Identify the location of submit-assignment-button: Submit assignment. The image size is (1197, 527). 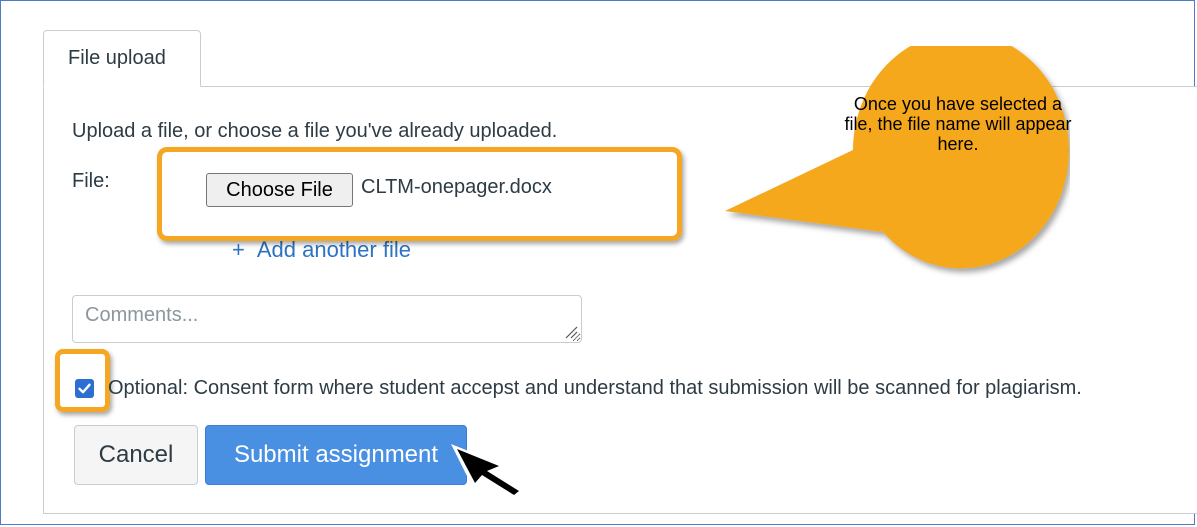
(336, 455).